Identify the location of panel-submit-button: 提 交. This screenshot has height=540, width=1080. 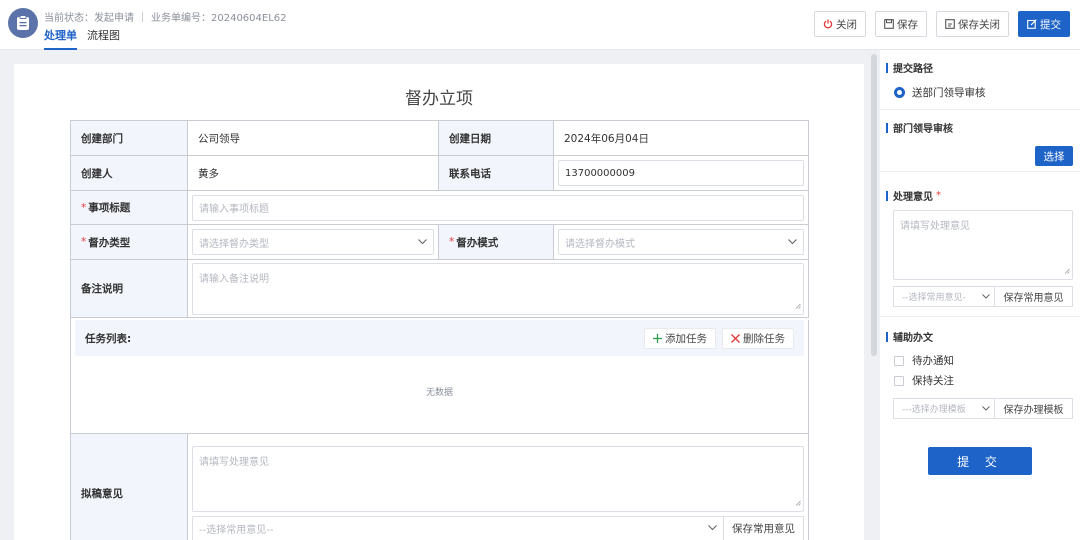
(980, 461).